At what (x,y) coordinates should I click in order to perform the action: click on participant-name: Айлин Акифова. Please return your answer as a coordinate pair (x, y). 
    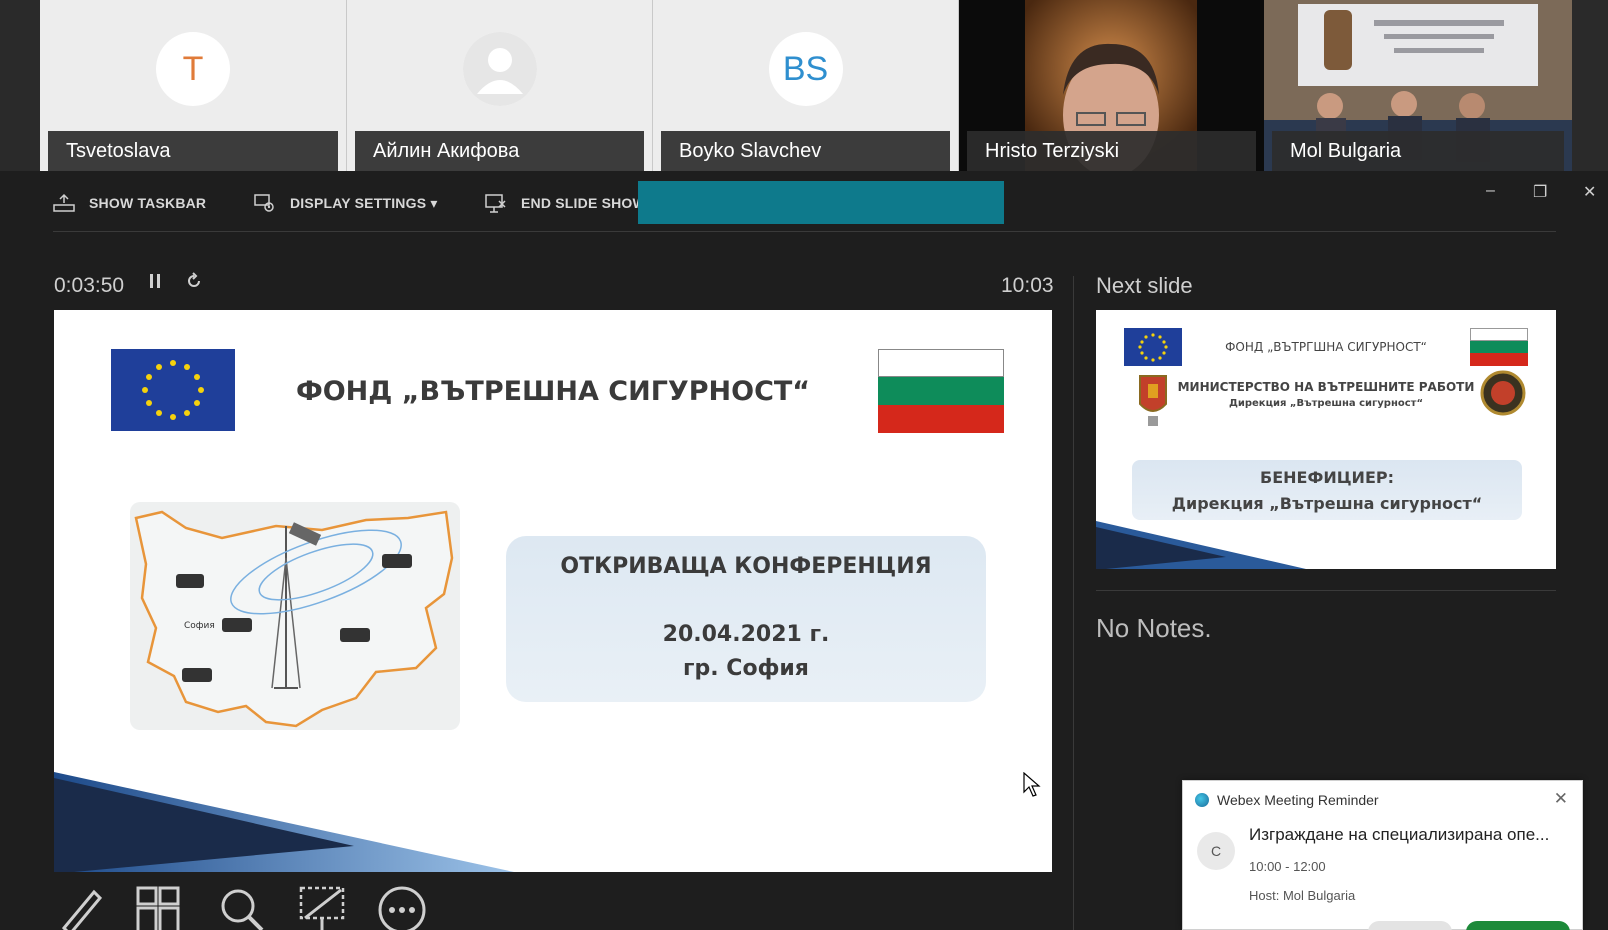
    Looking at the image, I should click on (499, 151).